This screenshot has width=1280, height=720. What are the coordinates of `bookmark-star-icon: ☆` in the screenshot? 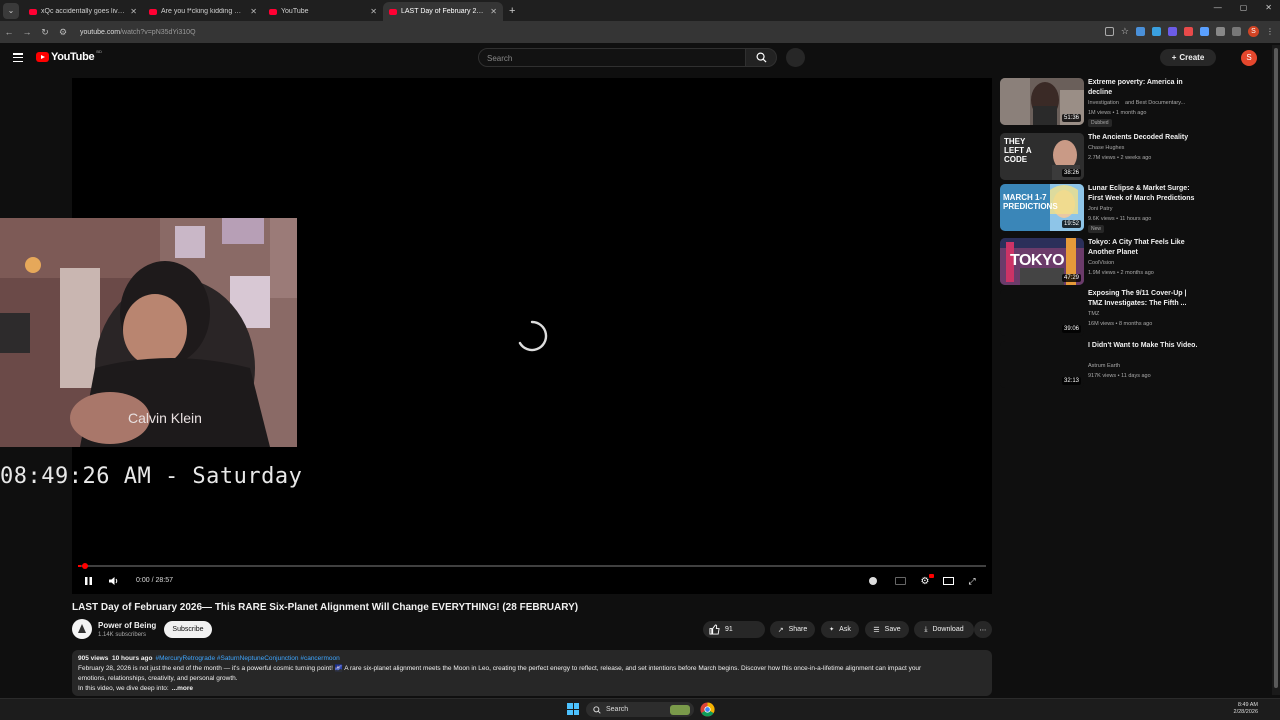 It's located at (1125, 31).